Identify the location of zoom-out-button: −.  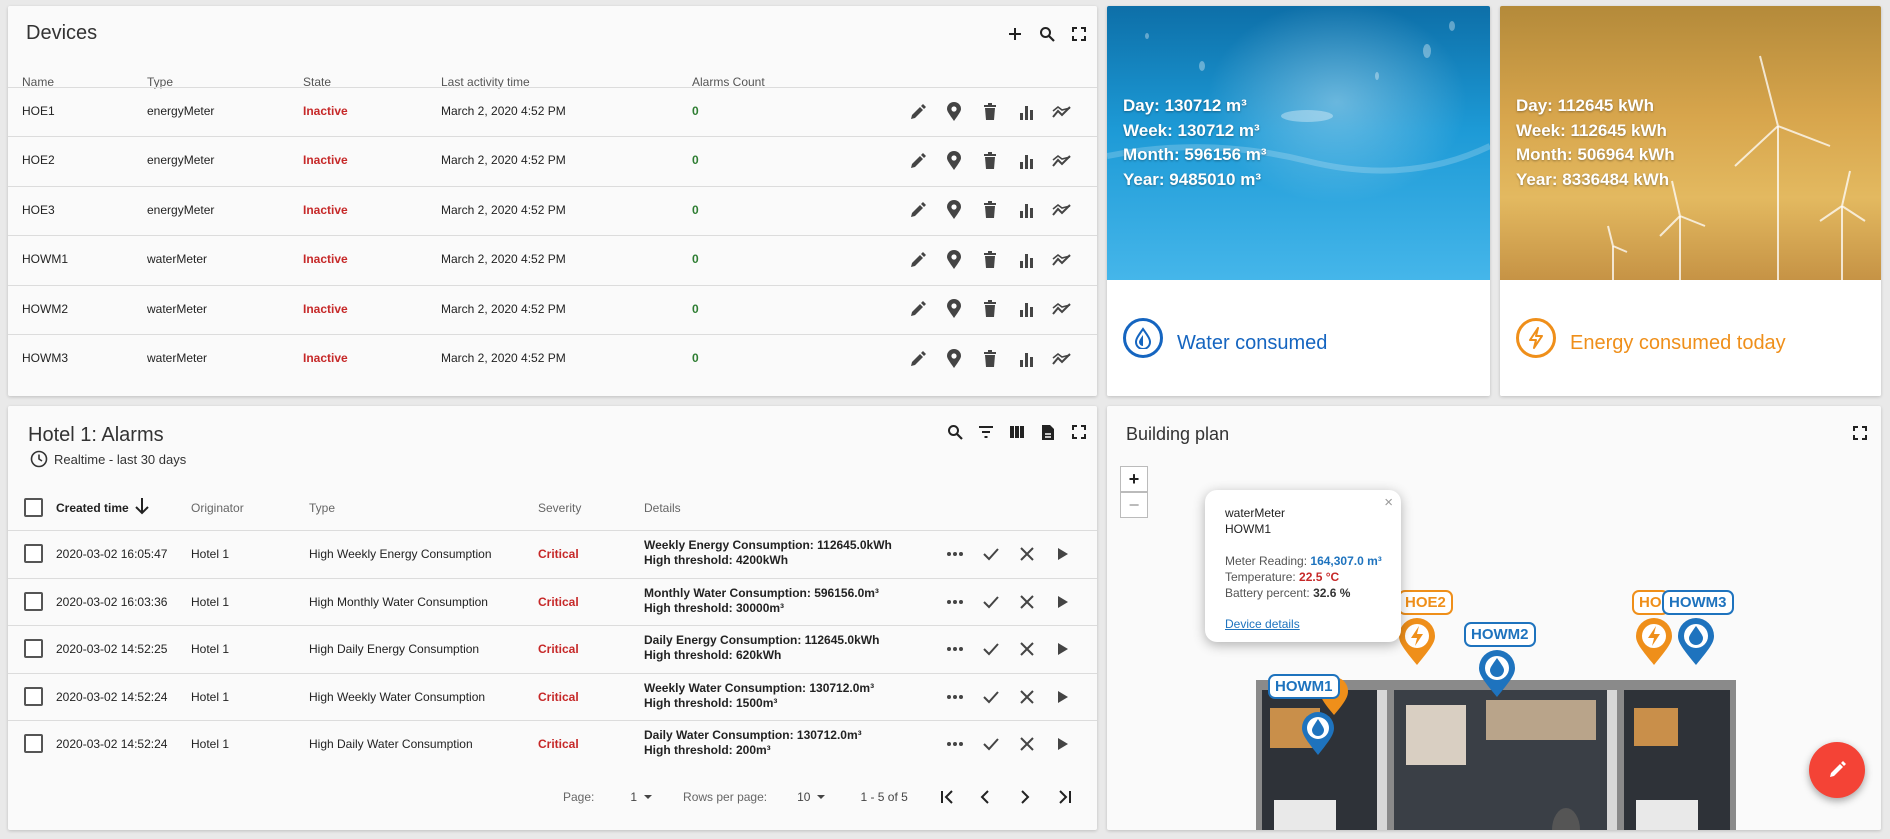
(1134, 505).